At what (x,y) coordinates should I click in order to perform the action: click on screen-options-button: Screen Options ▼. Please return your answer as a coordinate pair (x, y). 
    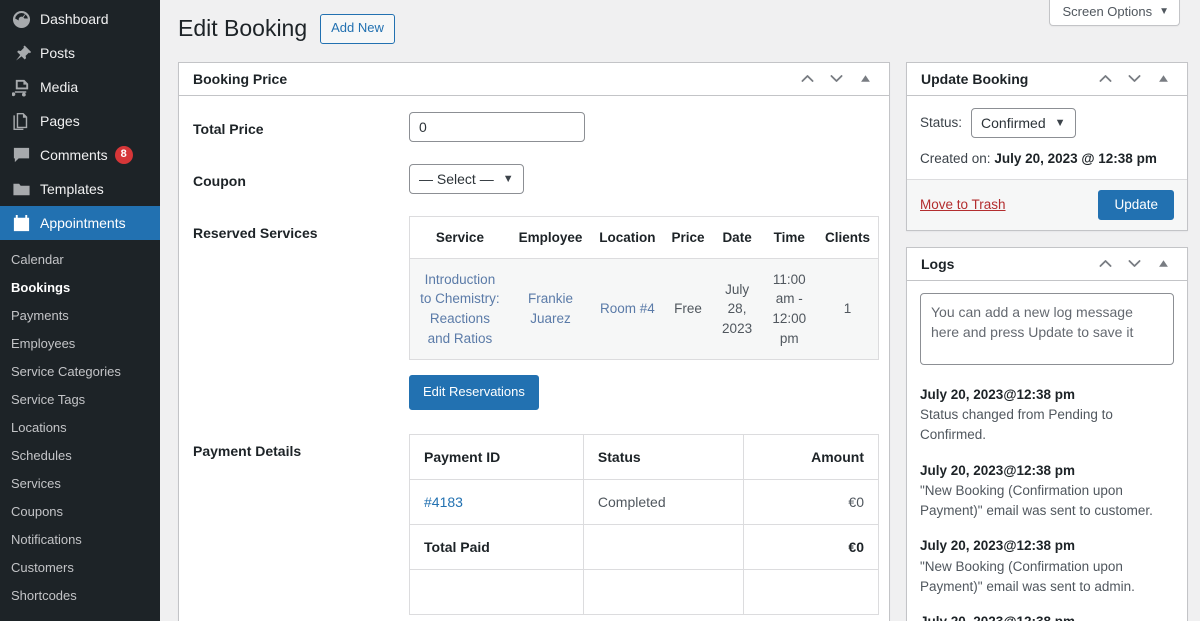
    Looking at the image, I should click on (1114, 13).